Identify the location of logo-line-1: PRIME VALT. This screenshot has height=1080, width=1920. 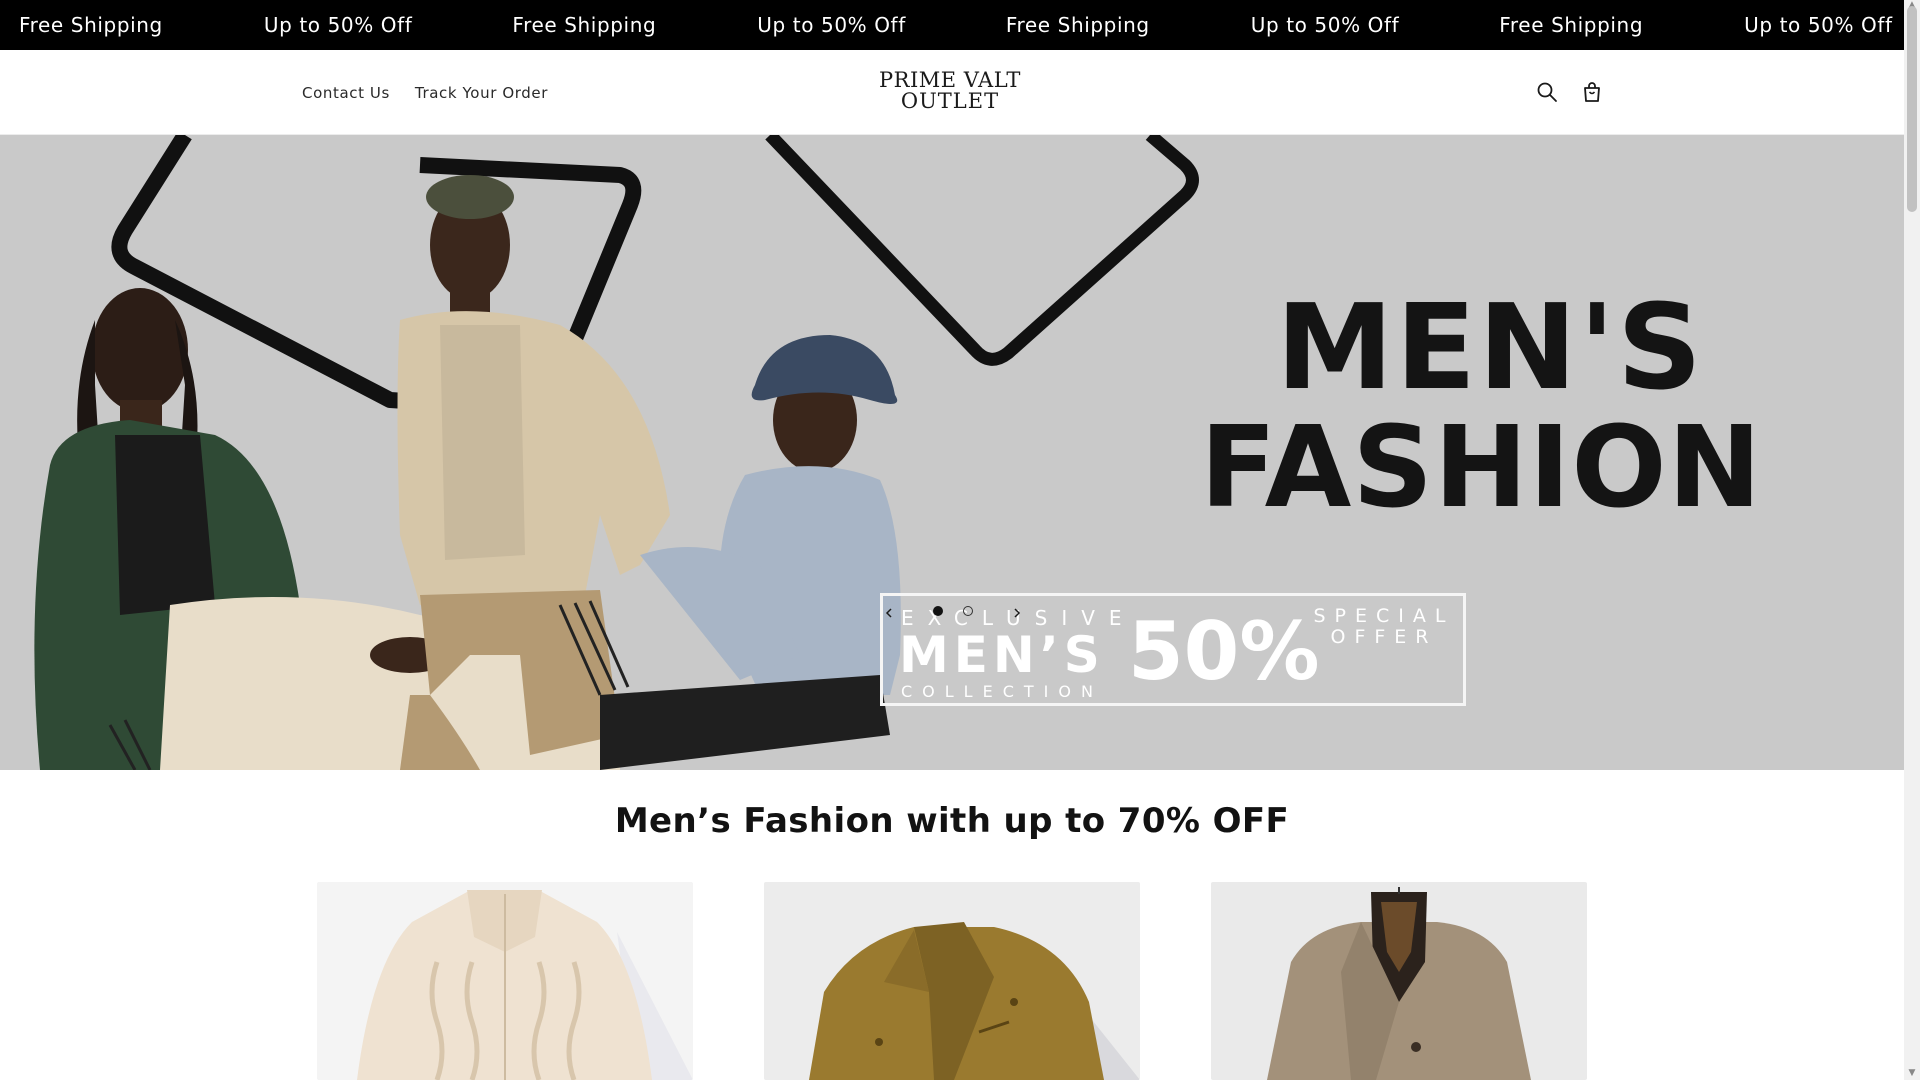
(950, 80).